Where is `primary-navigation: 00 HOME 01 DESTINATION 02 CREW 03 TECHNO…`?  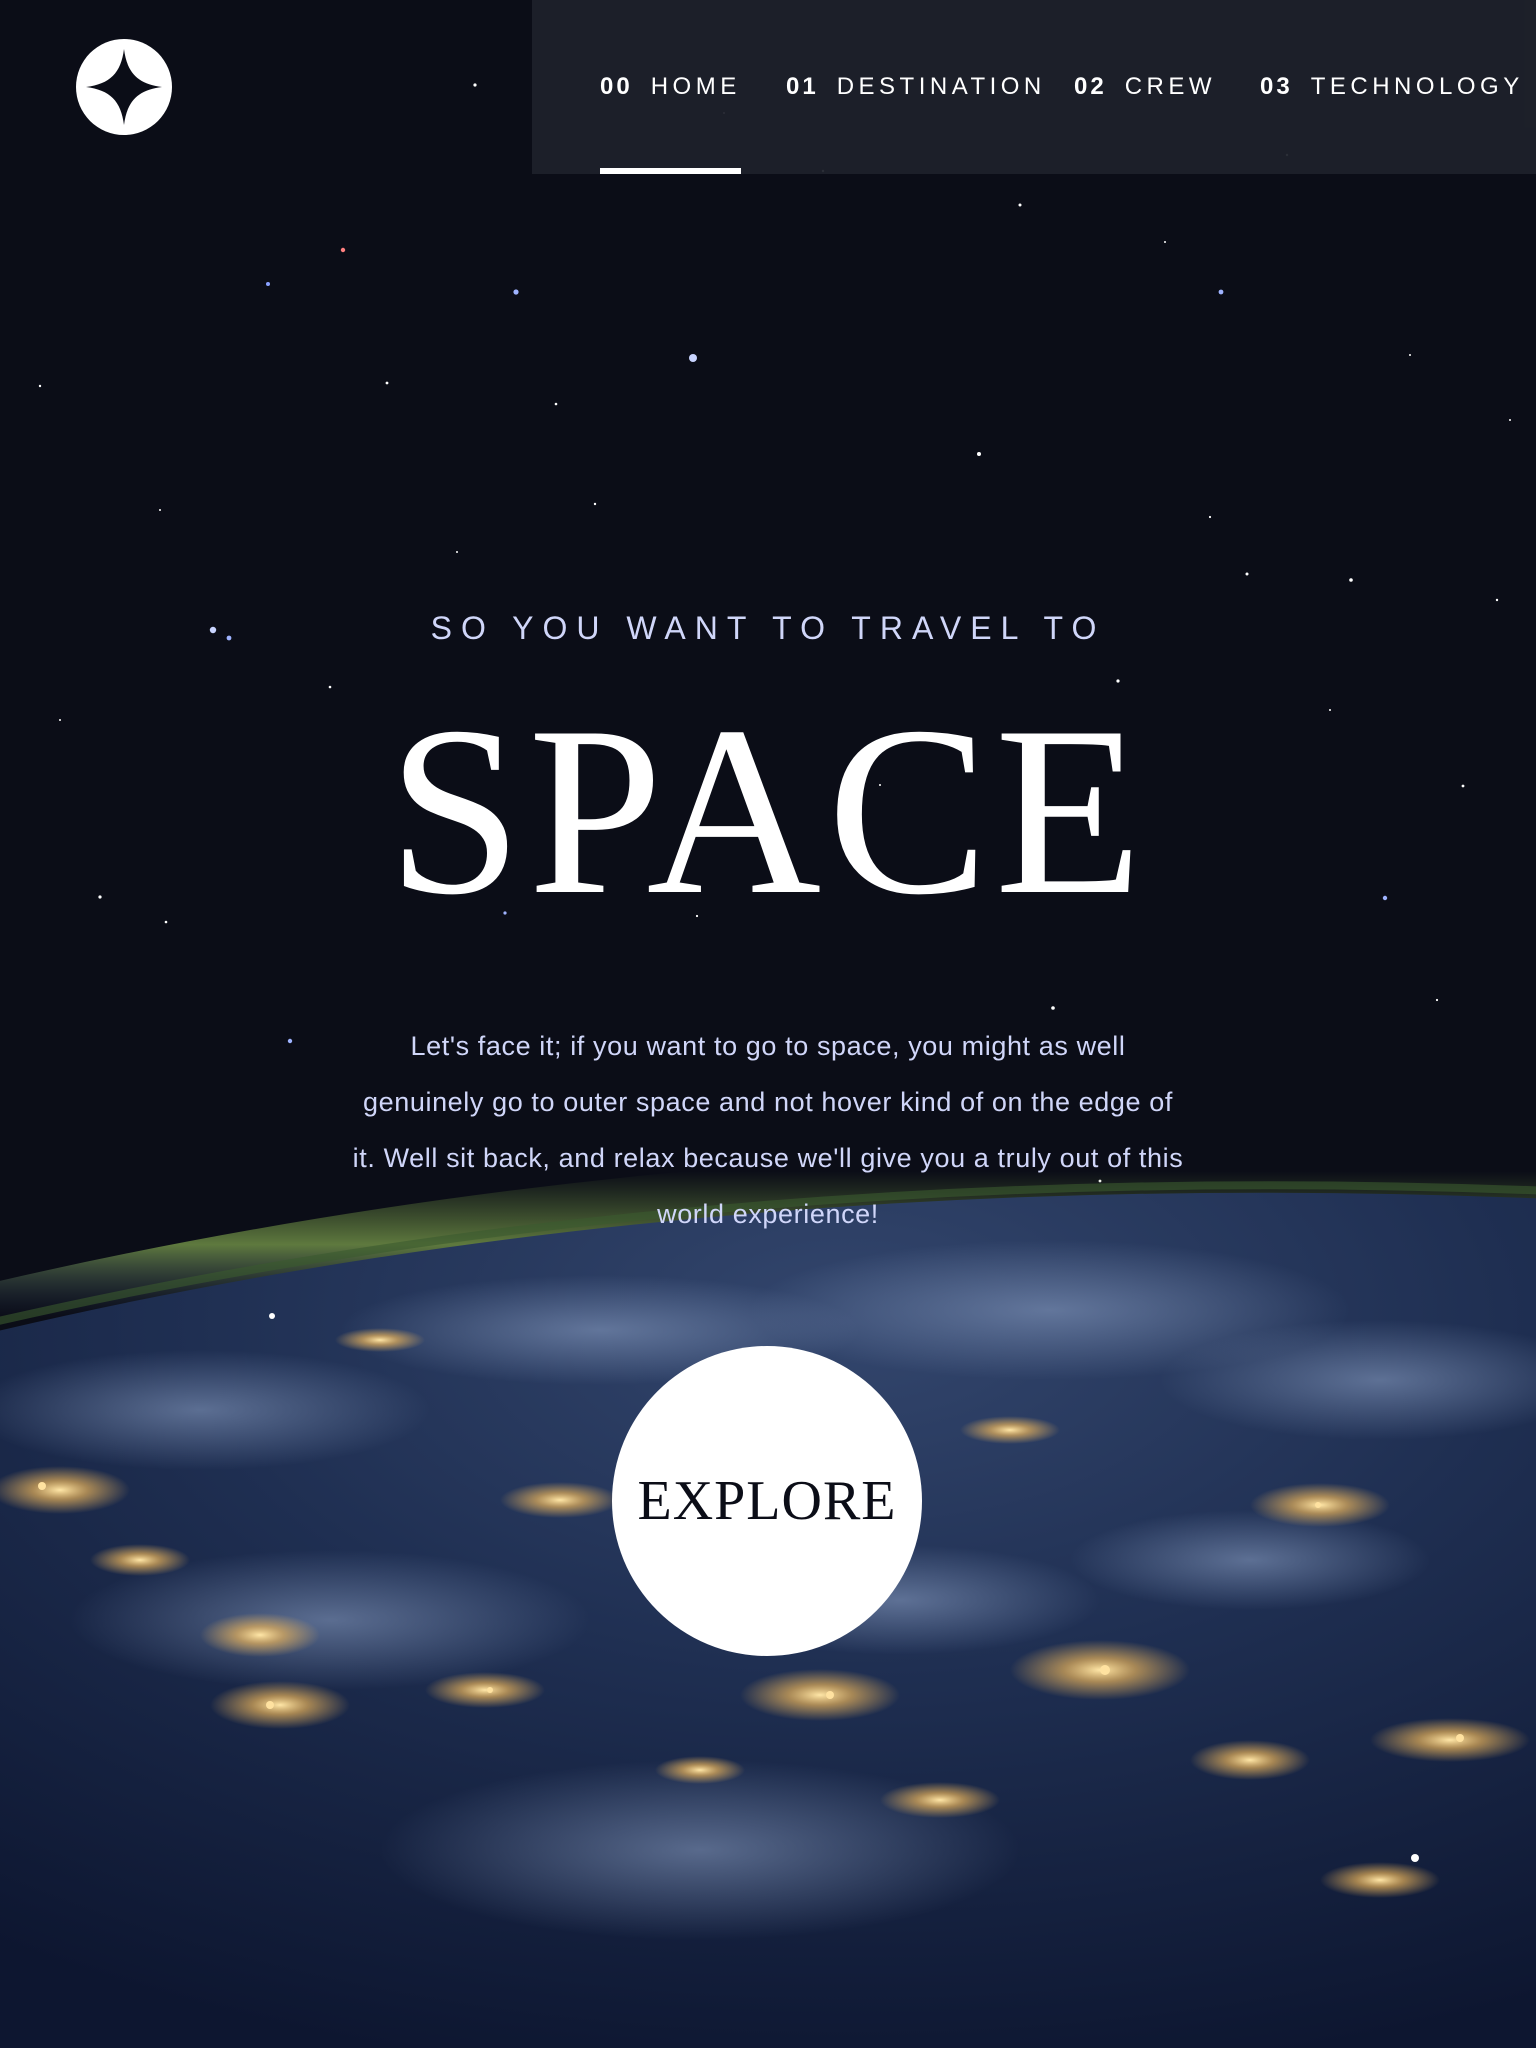
primary-navigation: 00 HOME 01 DESTINATION 02 CREW 03 TECHNO… is located at coordinates (1034, 87).